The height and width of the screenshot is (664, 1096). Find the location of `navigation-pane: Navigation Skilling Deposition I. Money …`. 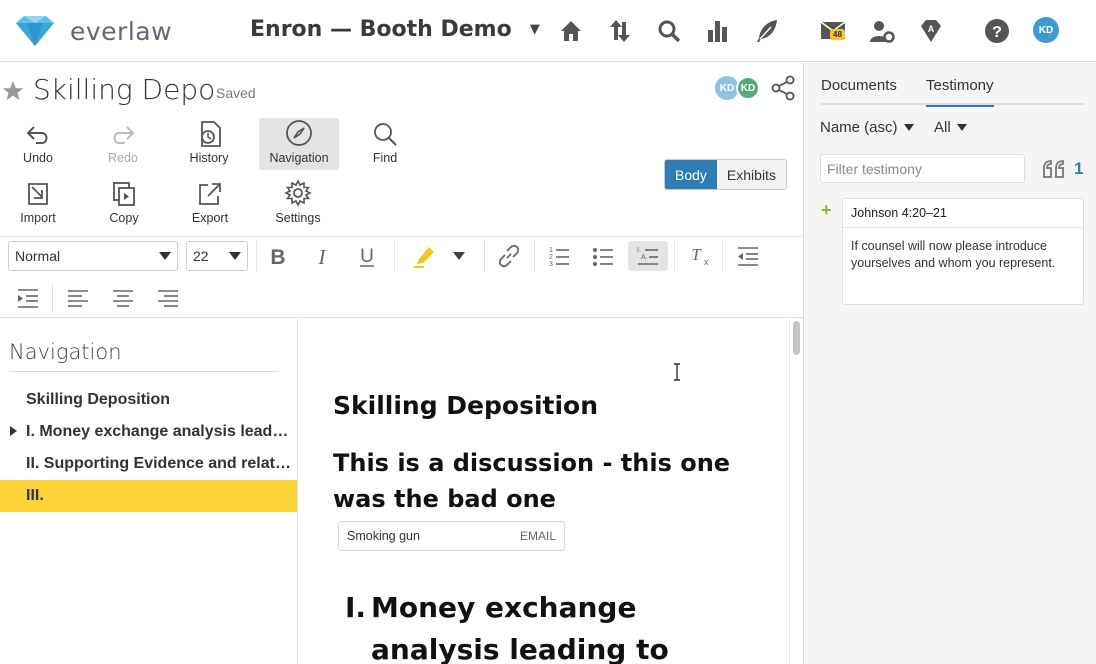

navigation-pane: Navigation Skilling Deposition I. Money … is located at coordinates (149, 491).